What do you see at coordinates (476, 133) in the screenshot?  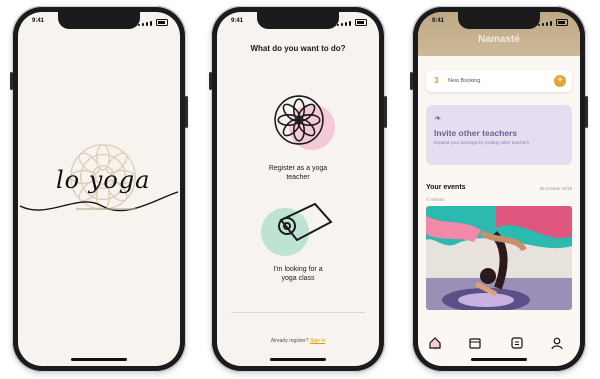 I see `invite-title: Invite other teachers` at bounding box center [476, 133].